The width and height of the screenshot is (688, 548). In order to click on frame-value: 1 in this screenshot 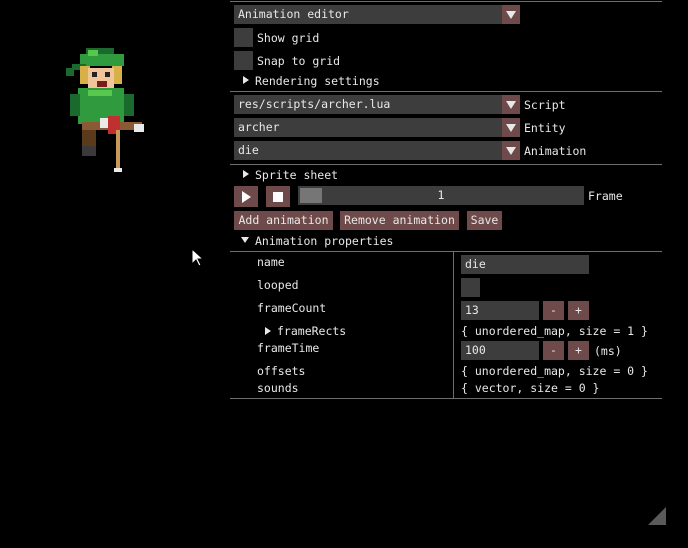, I will do `click(441, 195)`.